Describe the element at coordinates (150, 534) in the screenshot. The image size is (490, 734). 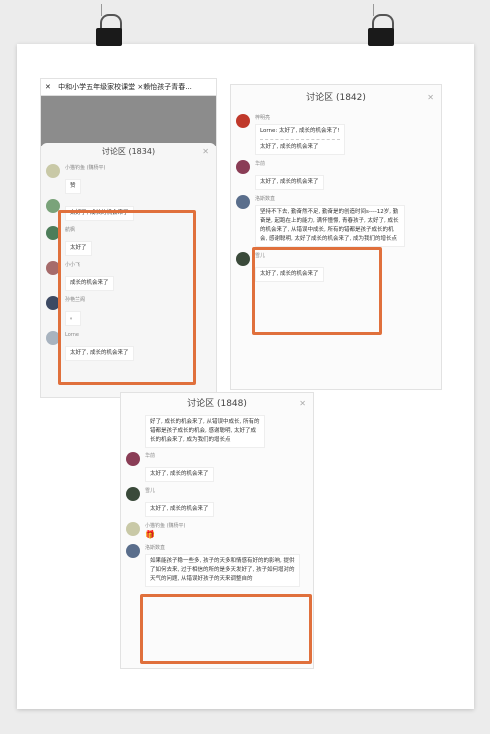
I see `gift-icon: 🎁` at that location.